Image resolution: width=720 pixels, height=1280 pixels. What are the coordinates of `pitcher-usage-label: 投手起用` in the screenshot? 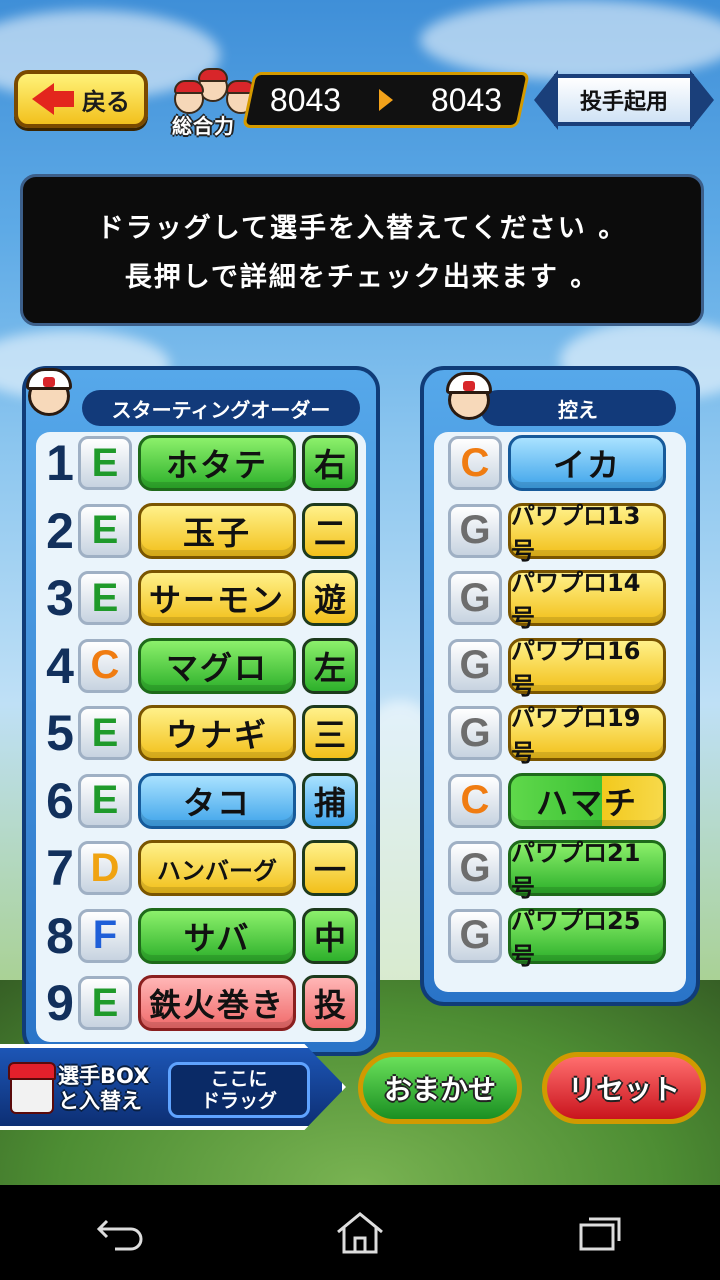 It's located at (623, 102).